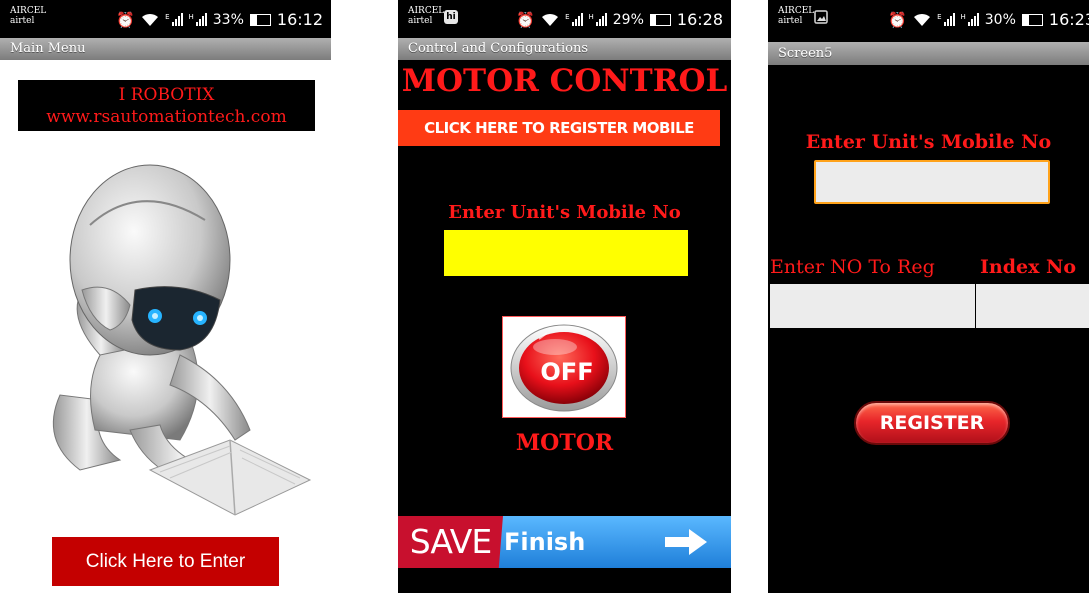 Image resolution: width=1089 pixels, height=593 pixels. Describe the element at coordinates (699, 19) in the screenshot. I see `clock: 16:28` at that location.